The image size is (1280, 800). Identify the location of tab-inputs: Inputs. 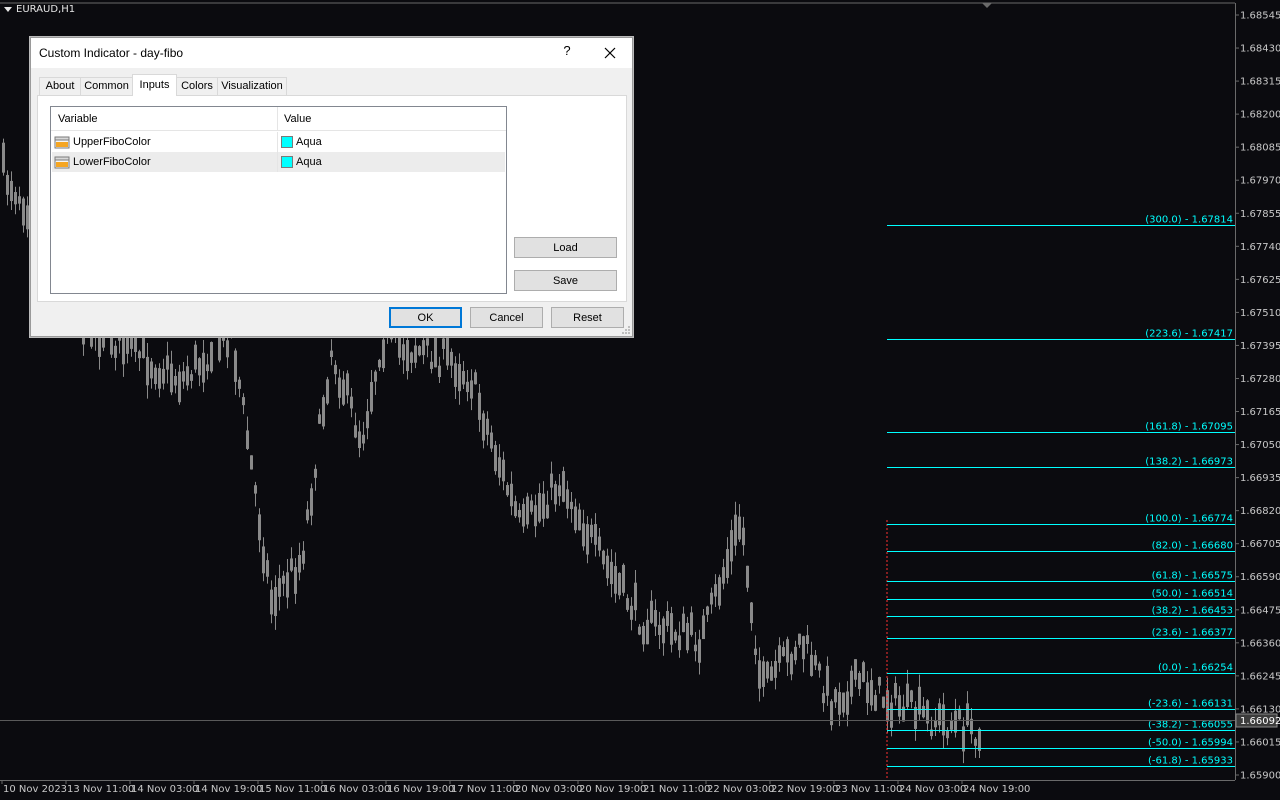
(154, 85).